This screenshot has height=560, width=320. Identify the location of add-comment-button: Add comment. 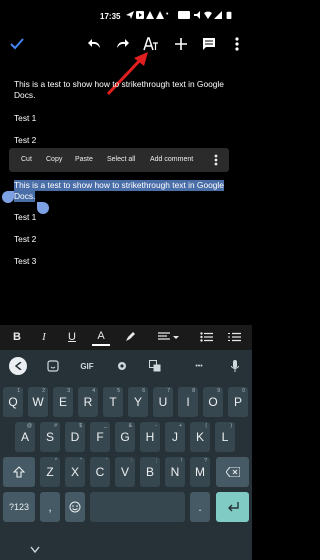
(171, 160).